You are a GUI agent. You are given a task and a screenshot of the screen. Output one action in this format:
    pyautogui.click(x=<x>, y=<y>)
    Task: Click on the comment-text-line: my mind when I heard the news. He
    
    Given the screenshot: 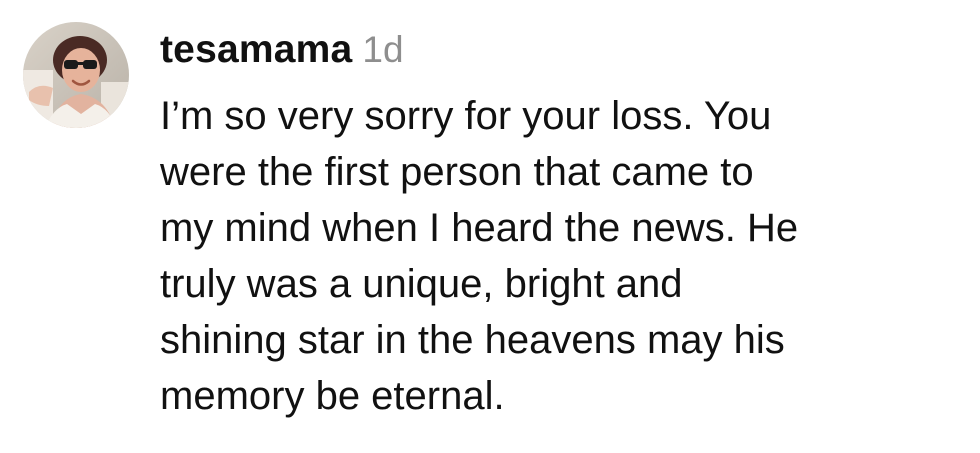 What is the action you would take?
    pyautogui.click(x=479, y=228)
    